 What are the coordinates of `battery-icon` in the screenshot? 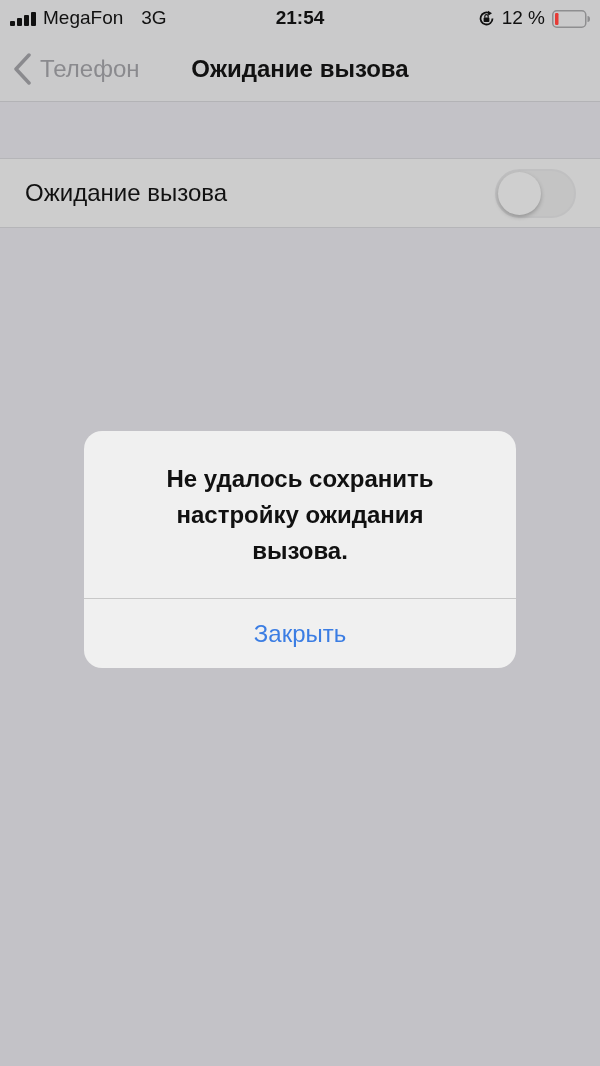 It's located at (571, 18).